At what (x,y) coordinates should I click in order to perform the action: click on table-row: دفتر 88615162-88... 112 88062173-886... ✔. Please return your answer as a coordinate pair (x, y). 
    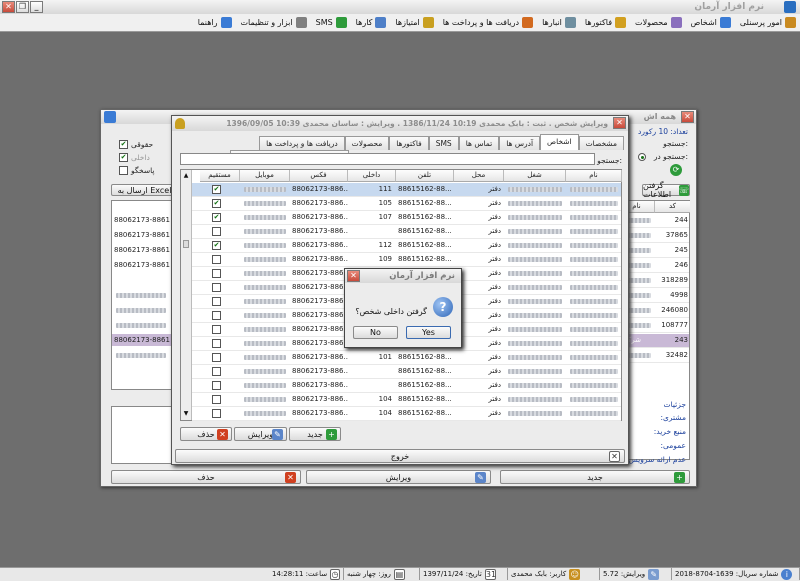
    Looking at the image, I should click on (406, 246).